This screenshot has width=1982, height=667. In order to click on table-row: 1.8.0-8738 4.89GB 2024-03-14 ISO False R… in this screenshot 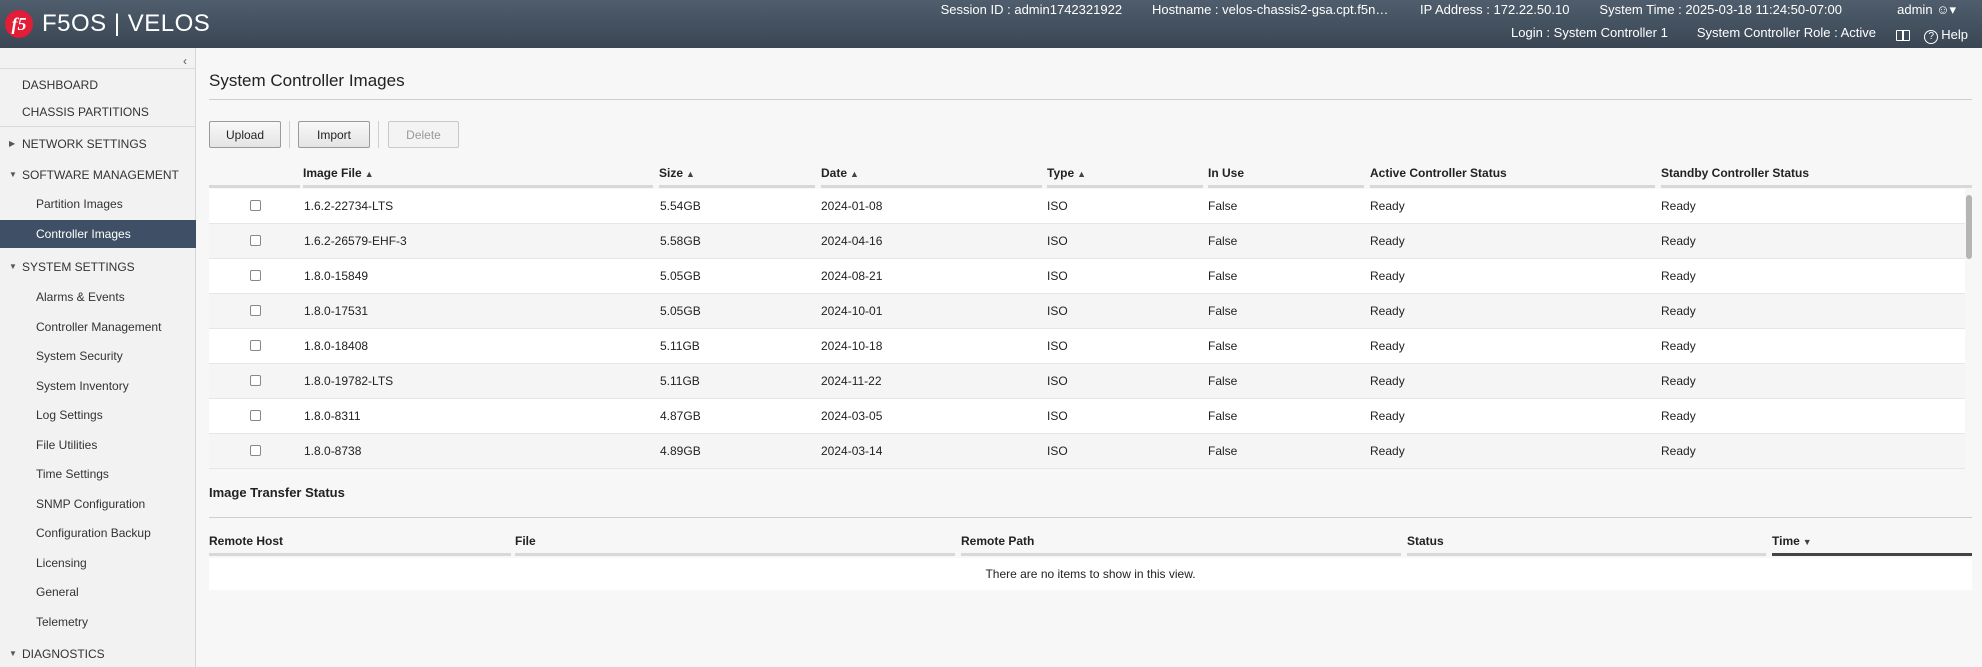, I will do `click(1087, 451)`.